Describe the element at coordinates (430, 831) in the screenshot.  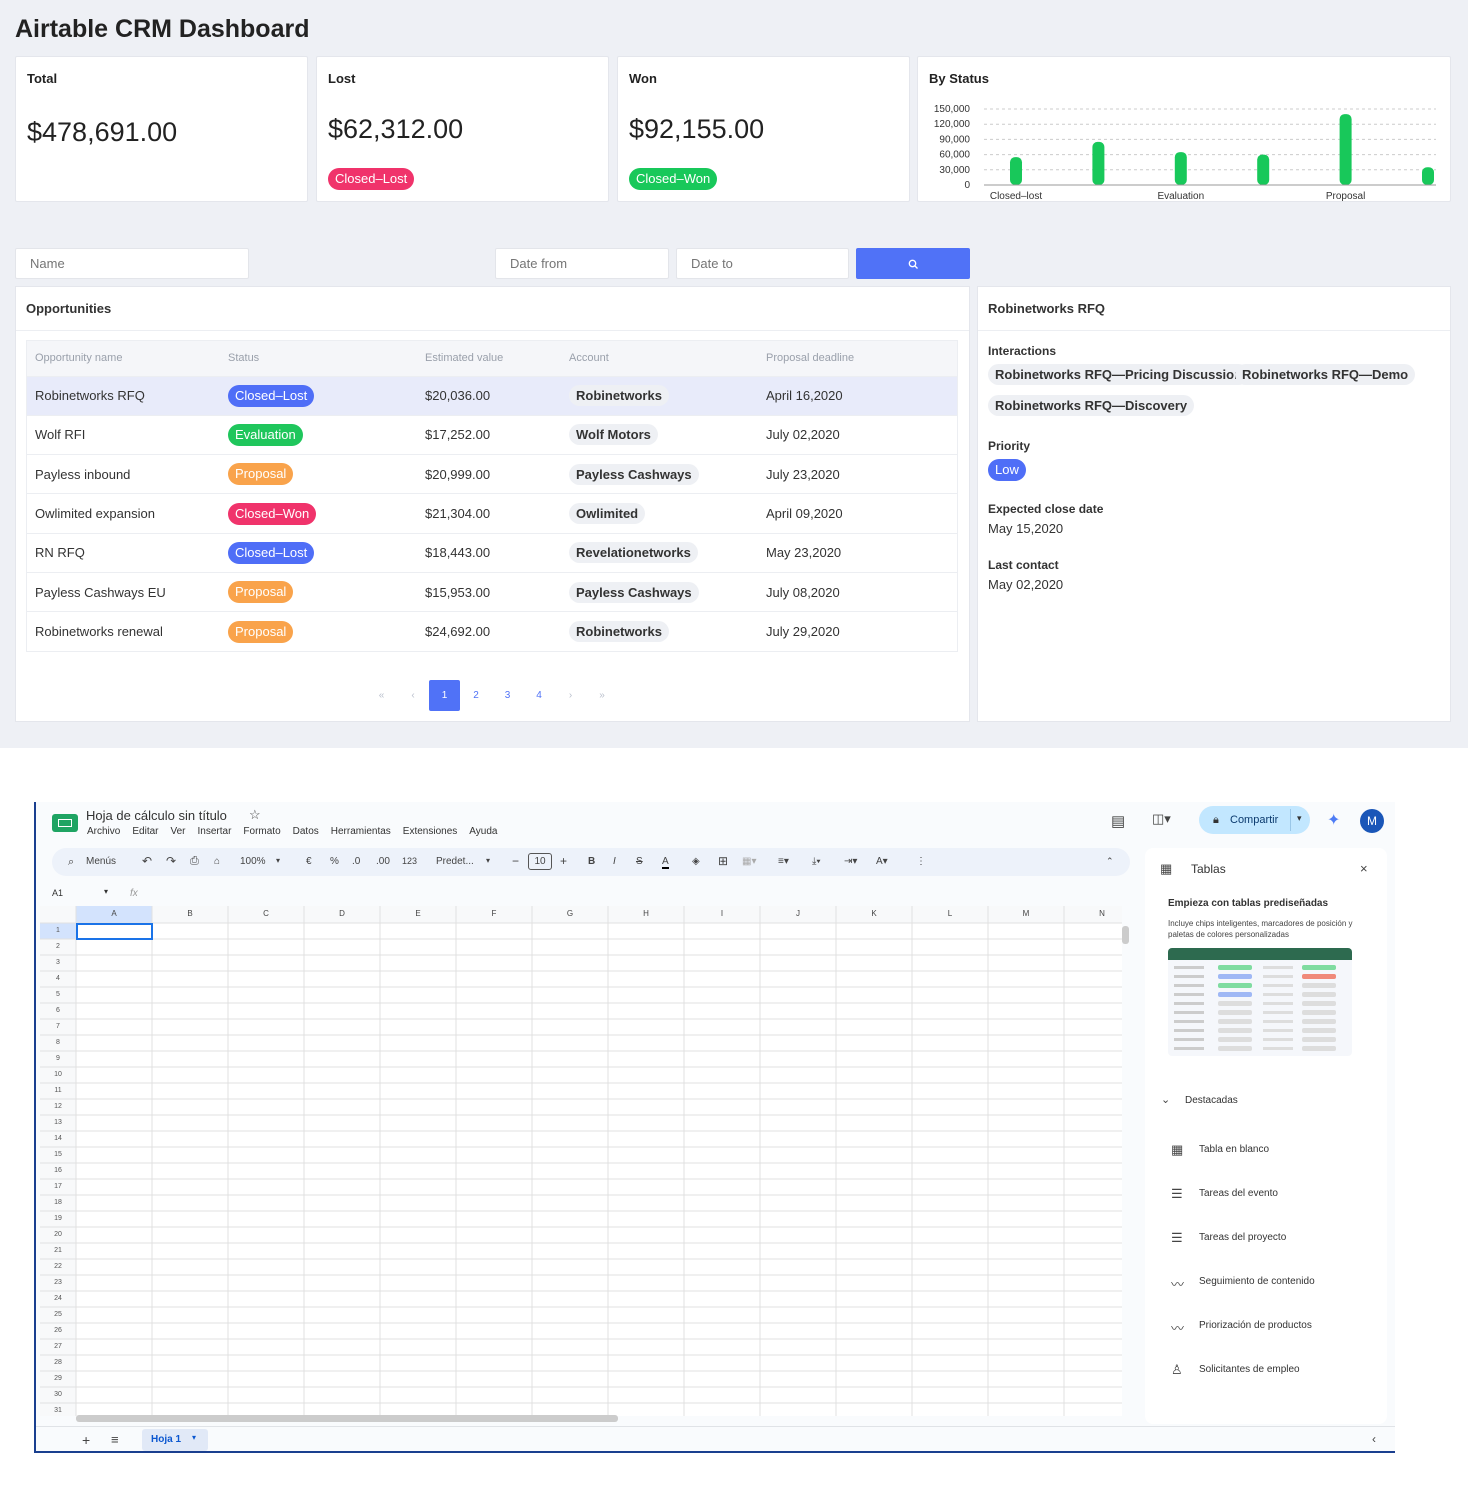
I see `menu-item: Extensiones` at that location.